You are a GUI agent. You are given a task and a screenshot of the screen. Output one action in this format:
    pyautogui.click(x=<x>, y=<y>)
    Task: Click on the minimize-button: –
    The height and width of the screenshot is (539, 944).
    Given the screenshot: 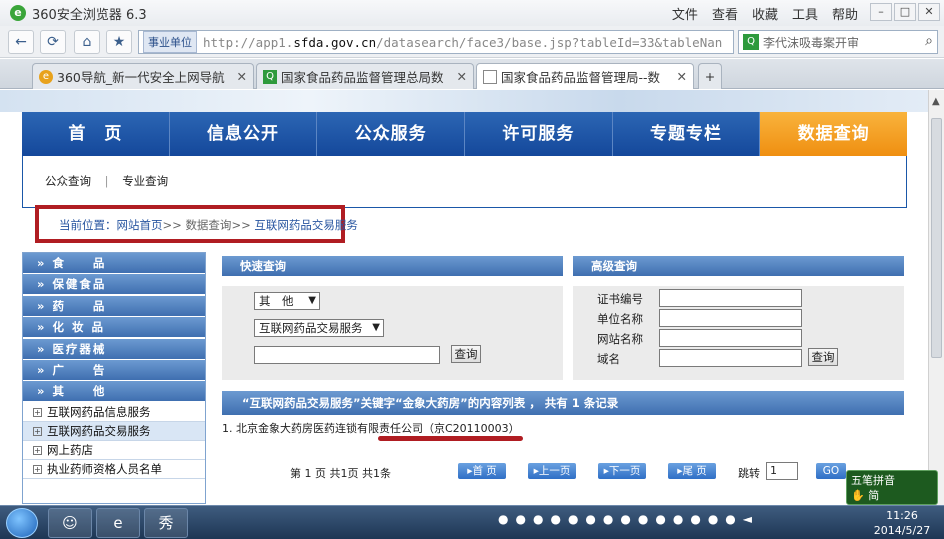 What is the action you would take?
    pyautogui.click(x=881, y=12)
    